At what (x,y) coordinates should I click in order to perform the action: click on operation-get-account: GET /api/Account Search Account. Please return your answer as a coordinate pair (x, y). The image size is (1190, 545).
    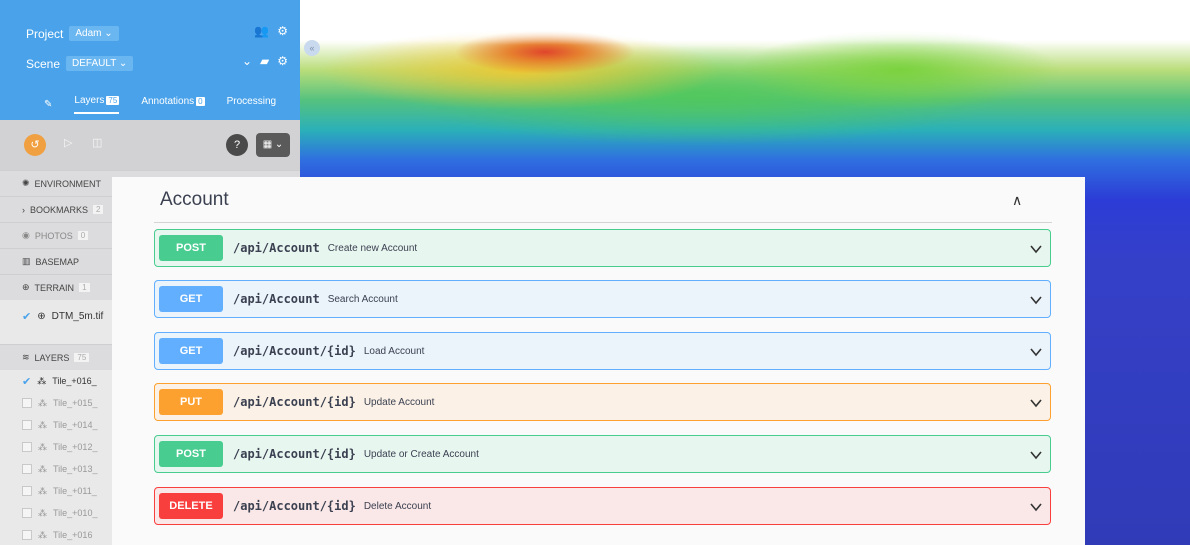
    Looking at the image, I should click on (602, 299).